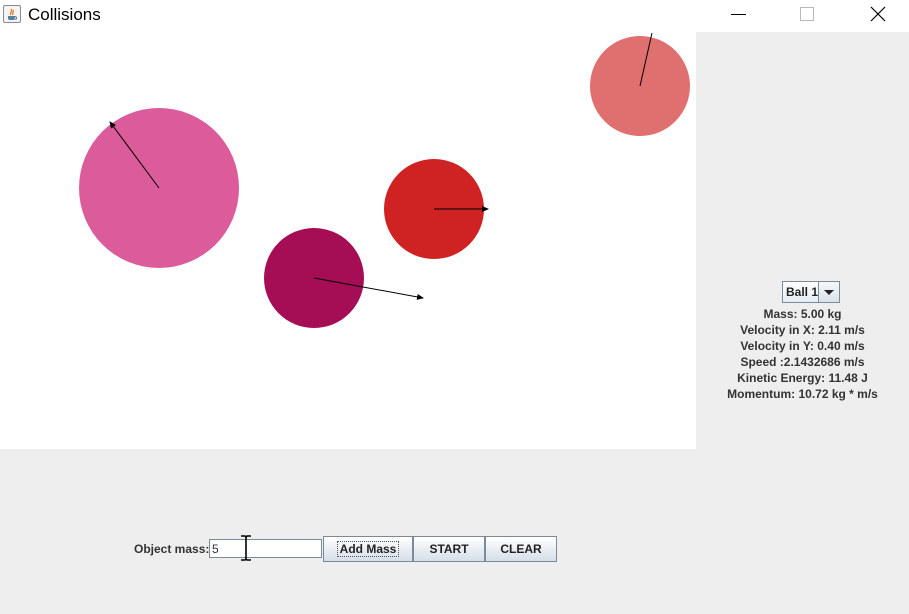 Image resolution: width=909 pixels, height=614 pixels. I want to click on ball-selector: Ball 1, so click(811, 292).